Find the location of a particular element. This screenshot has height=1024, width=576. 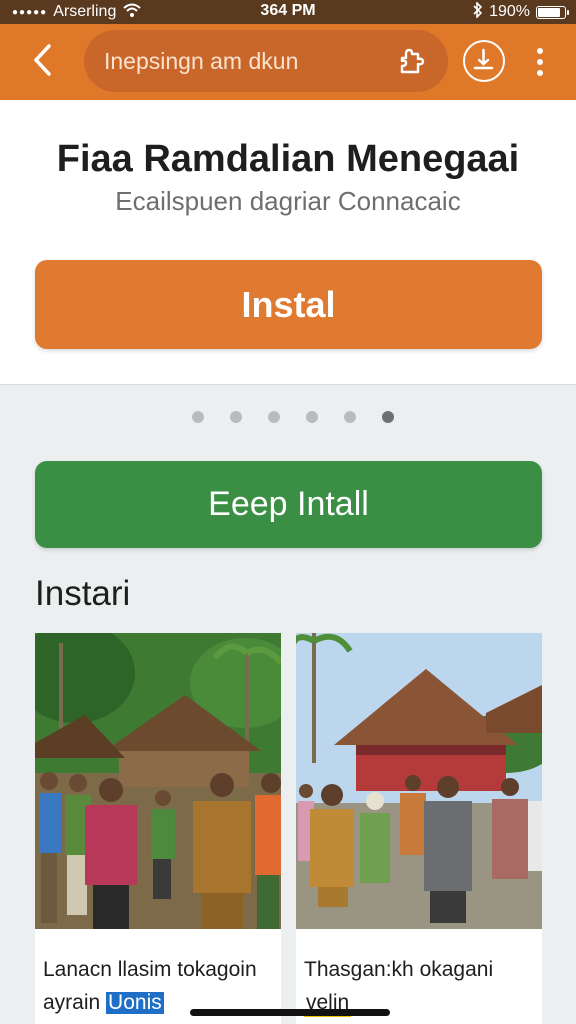

home-indicator is located at coordinates (290, 1012).